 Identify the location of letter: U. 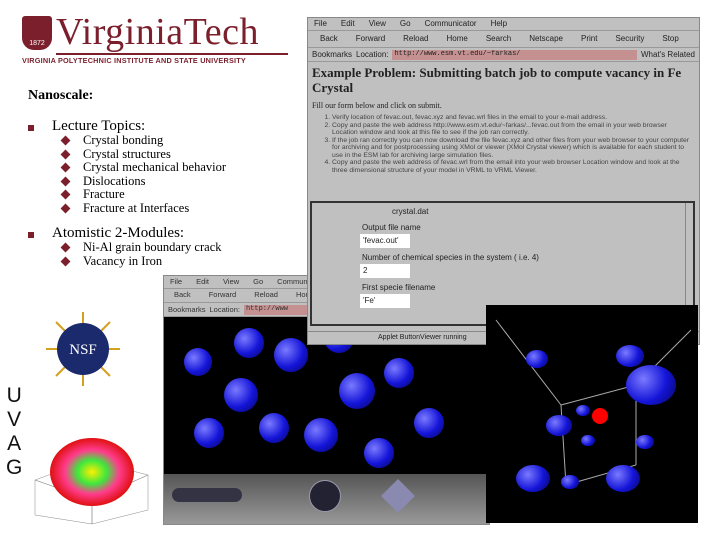
(14, 395).